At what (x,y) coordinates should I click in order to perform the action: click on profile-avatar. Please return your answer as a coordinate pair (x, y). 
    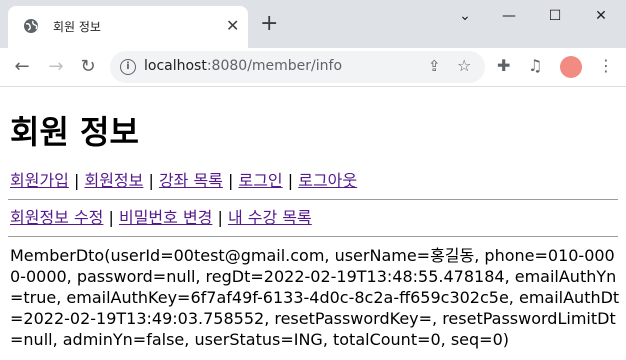
    Looking at the image, I should click on (571, 67).